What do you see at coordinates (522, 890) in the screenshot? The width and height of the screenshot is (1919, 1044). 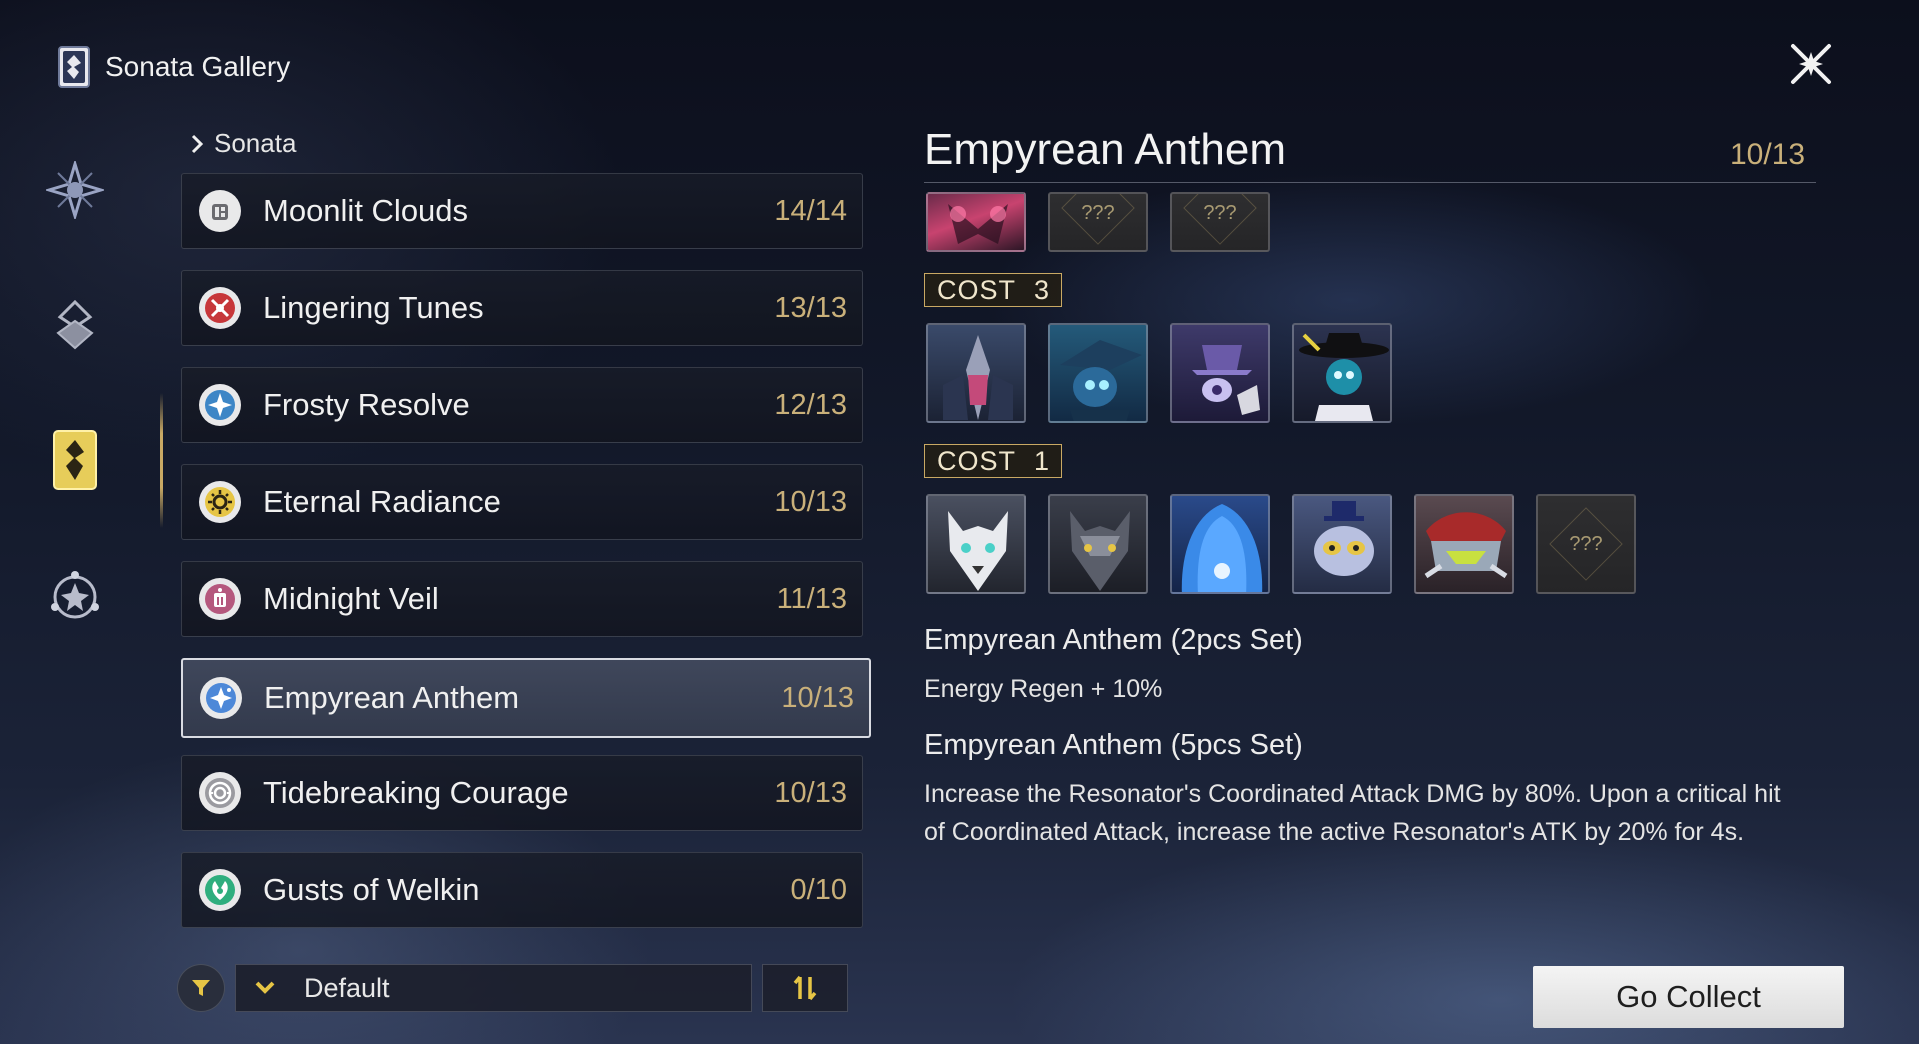 I see `list-item-gusts-of-welkin: Gusts of Welkin 0/10` at bounding box center [522, 890].